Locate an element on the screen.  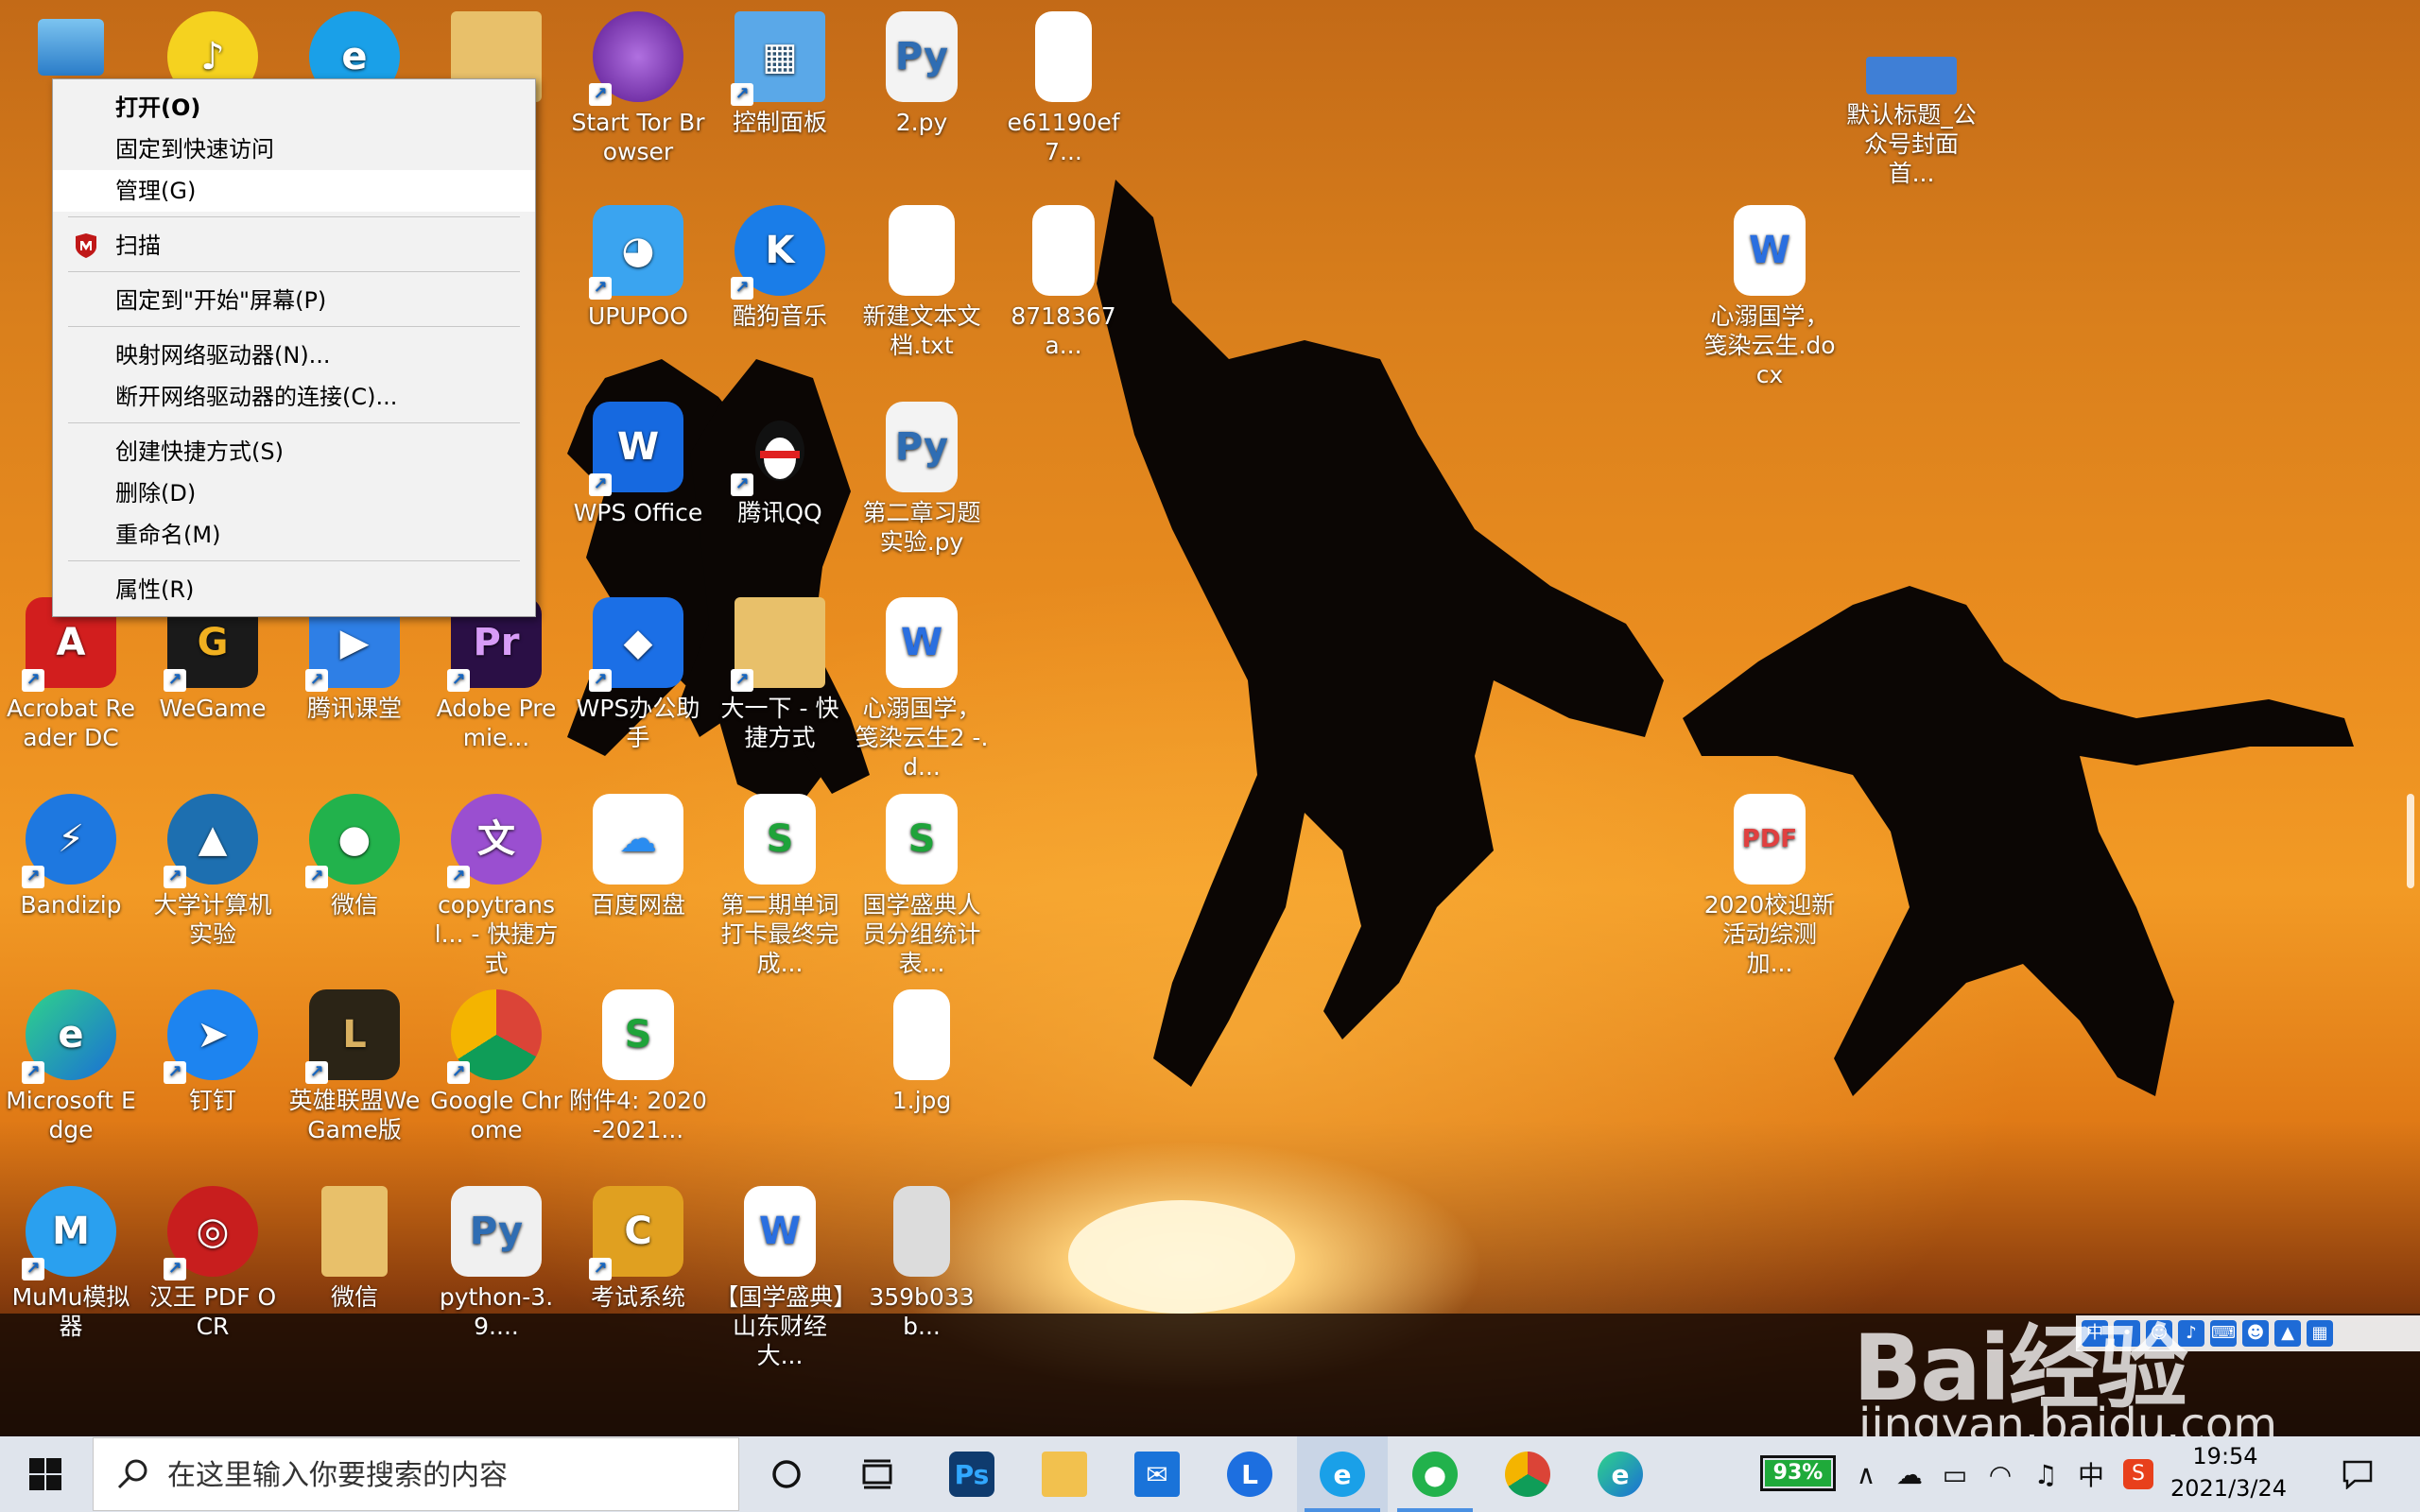
desktop-icon-ch2py: Py 第二章习题实验.py is located at coordinates (922, 484).